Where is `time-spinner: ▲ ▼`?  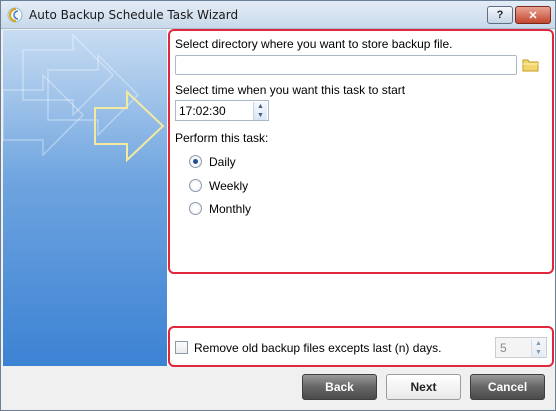
time-spinner: ▲ ▼ is located at coordinates (260, 111).